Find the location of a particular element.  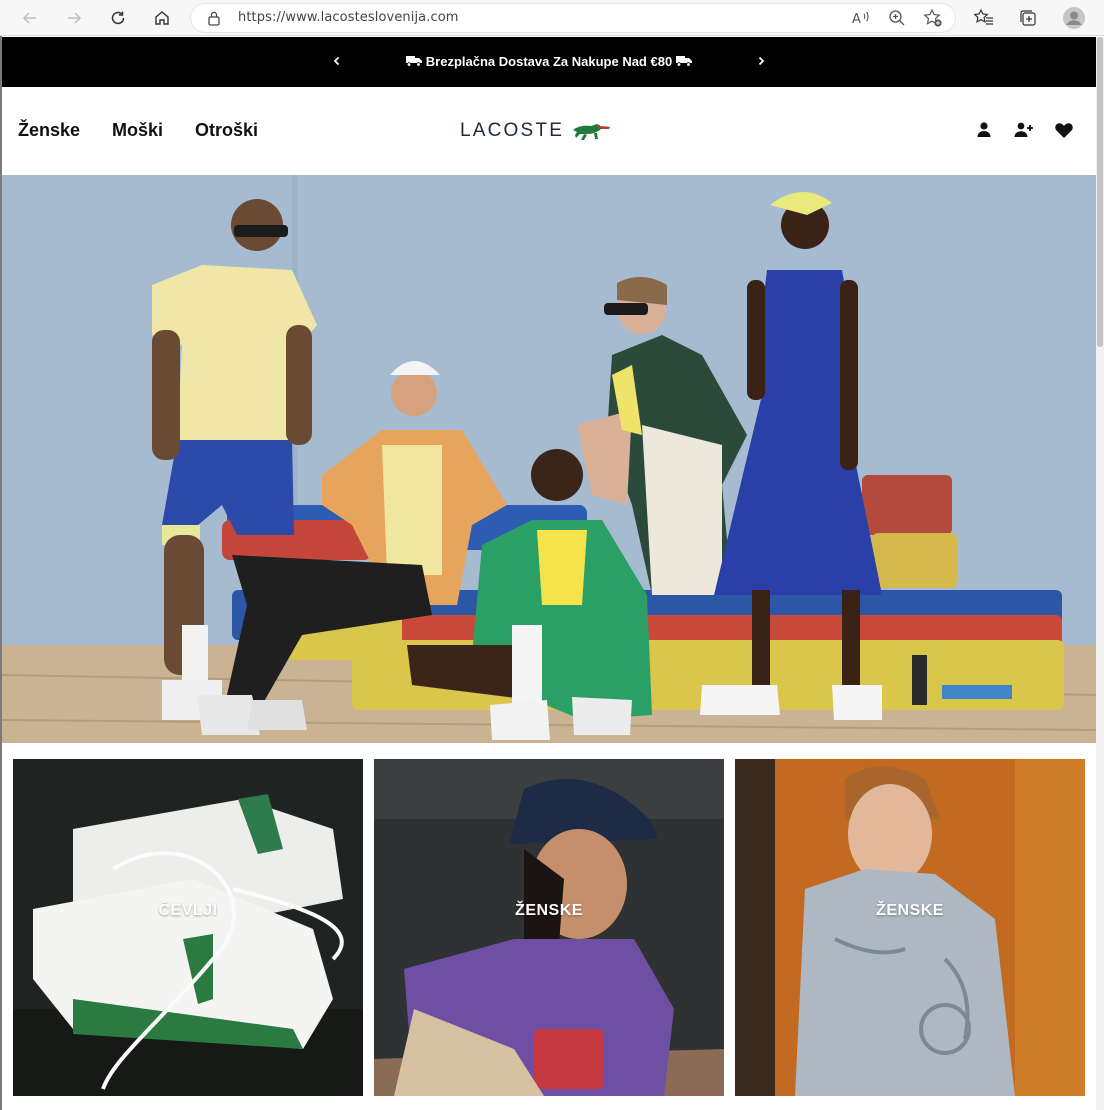

chevron-right-icon is located at coordinates (761, 61).